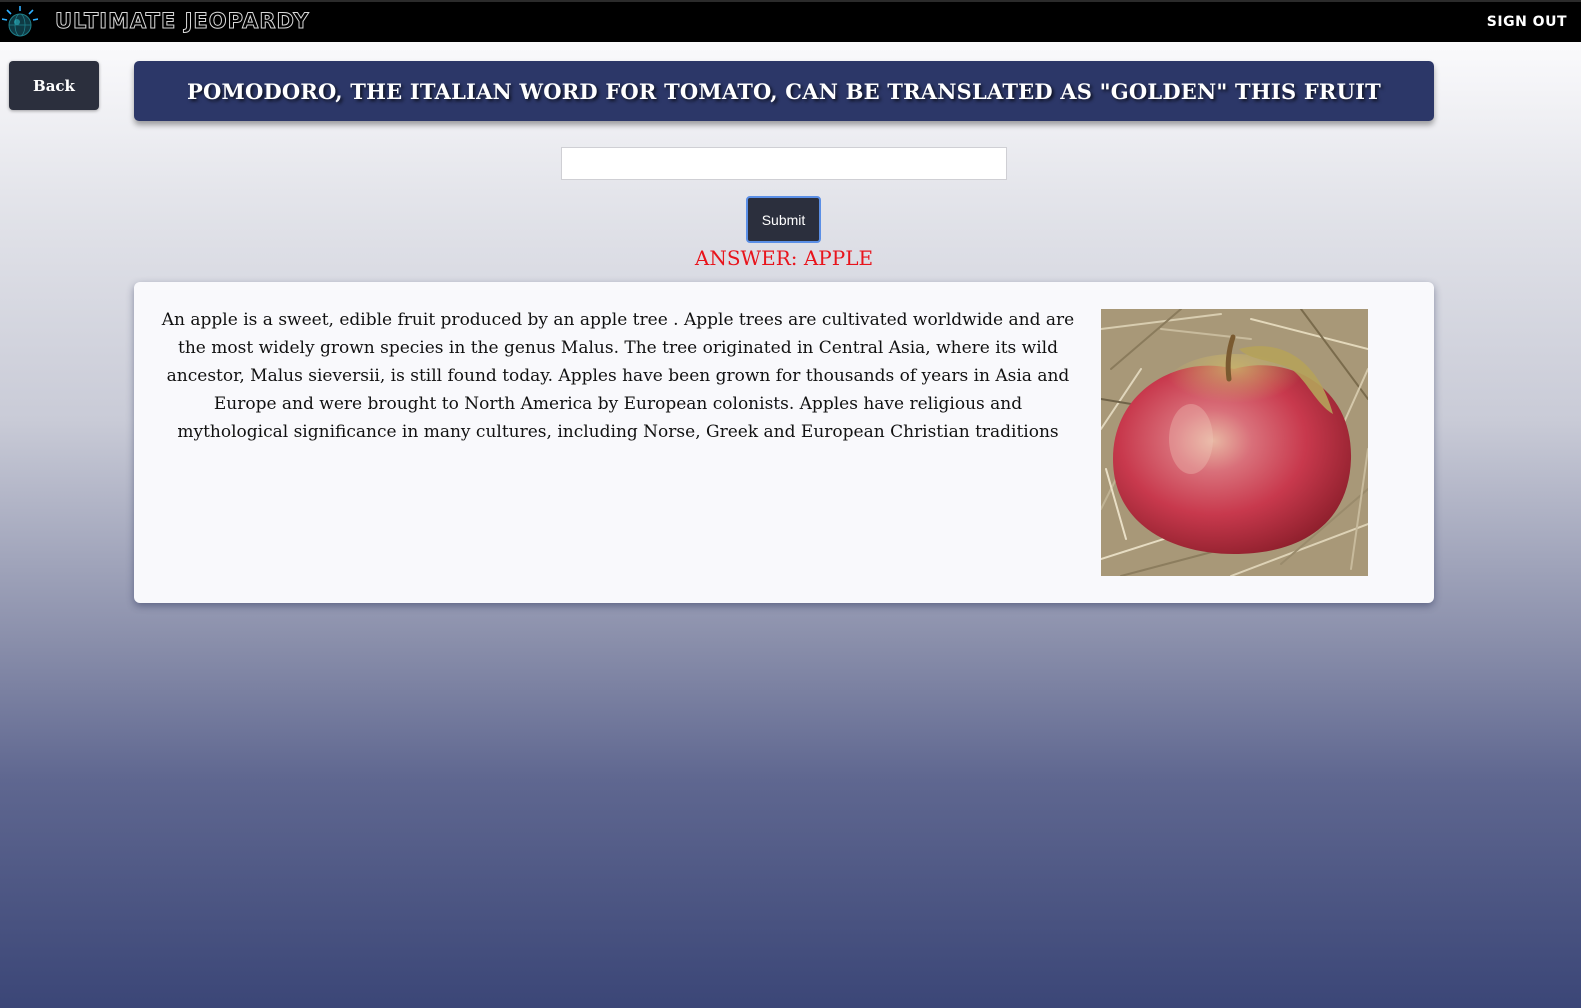  Describe the element at coordinates (784, 258) in the screenshot. I see `answer-reveal: ANSWER: APPLE` at that location.